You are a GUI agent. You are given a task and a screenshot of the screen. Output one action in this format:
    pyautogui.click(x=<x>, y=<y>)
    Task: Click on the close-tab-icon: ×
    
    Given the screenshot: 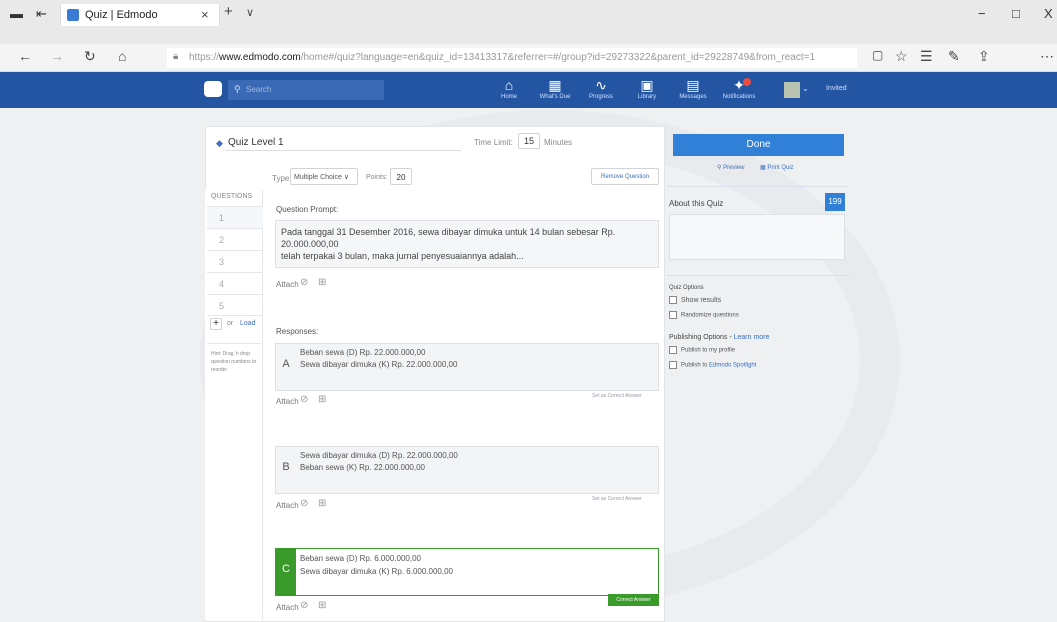 What is the action you would take?
    pyautogui.click(x=205, y=14)
    